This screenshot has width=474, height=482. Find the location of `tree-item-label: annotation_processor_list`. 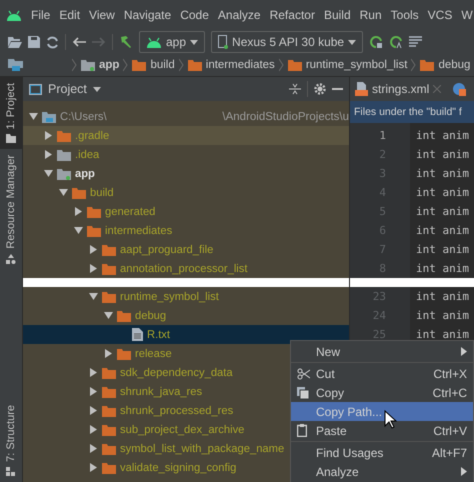

tree-item-label: annotation_processor_list is located at coordinates (184, 268).